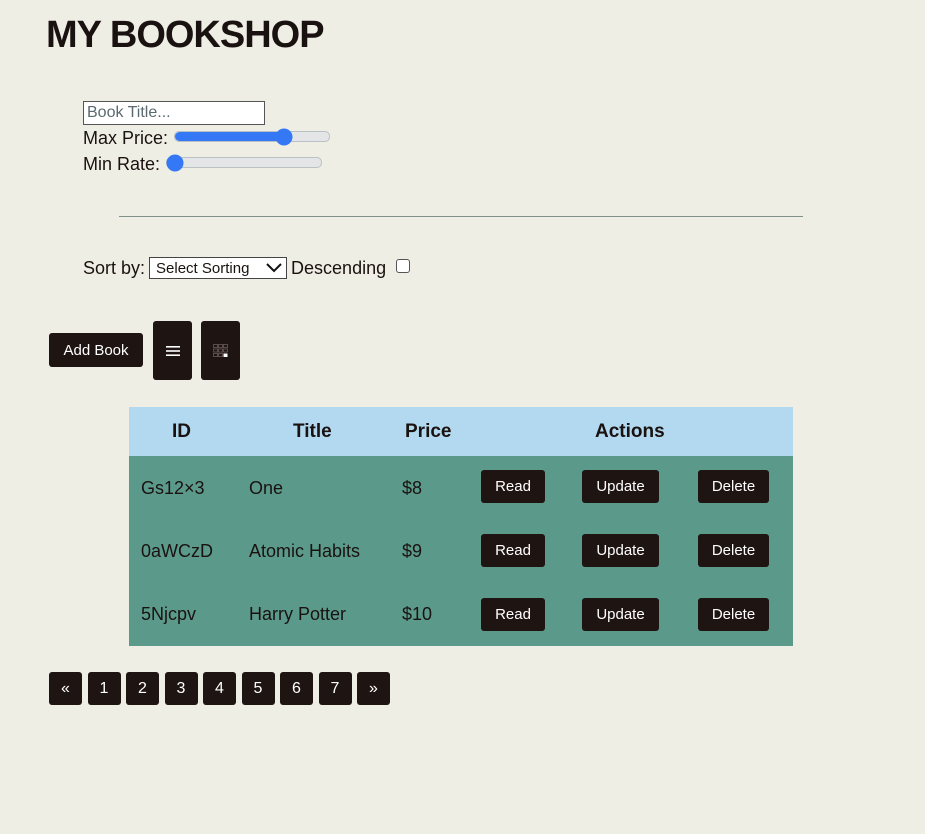  Describe the element at coordinates (373, 688) in the screenshot. I see `page-next-button: »` at that location.